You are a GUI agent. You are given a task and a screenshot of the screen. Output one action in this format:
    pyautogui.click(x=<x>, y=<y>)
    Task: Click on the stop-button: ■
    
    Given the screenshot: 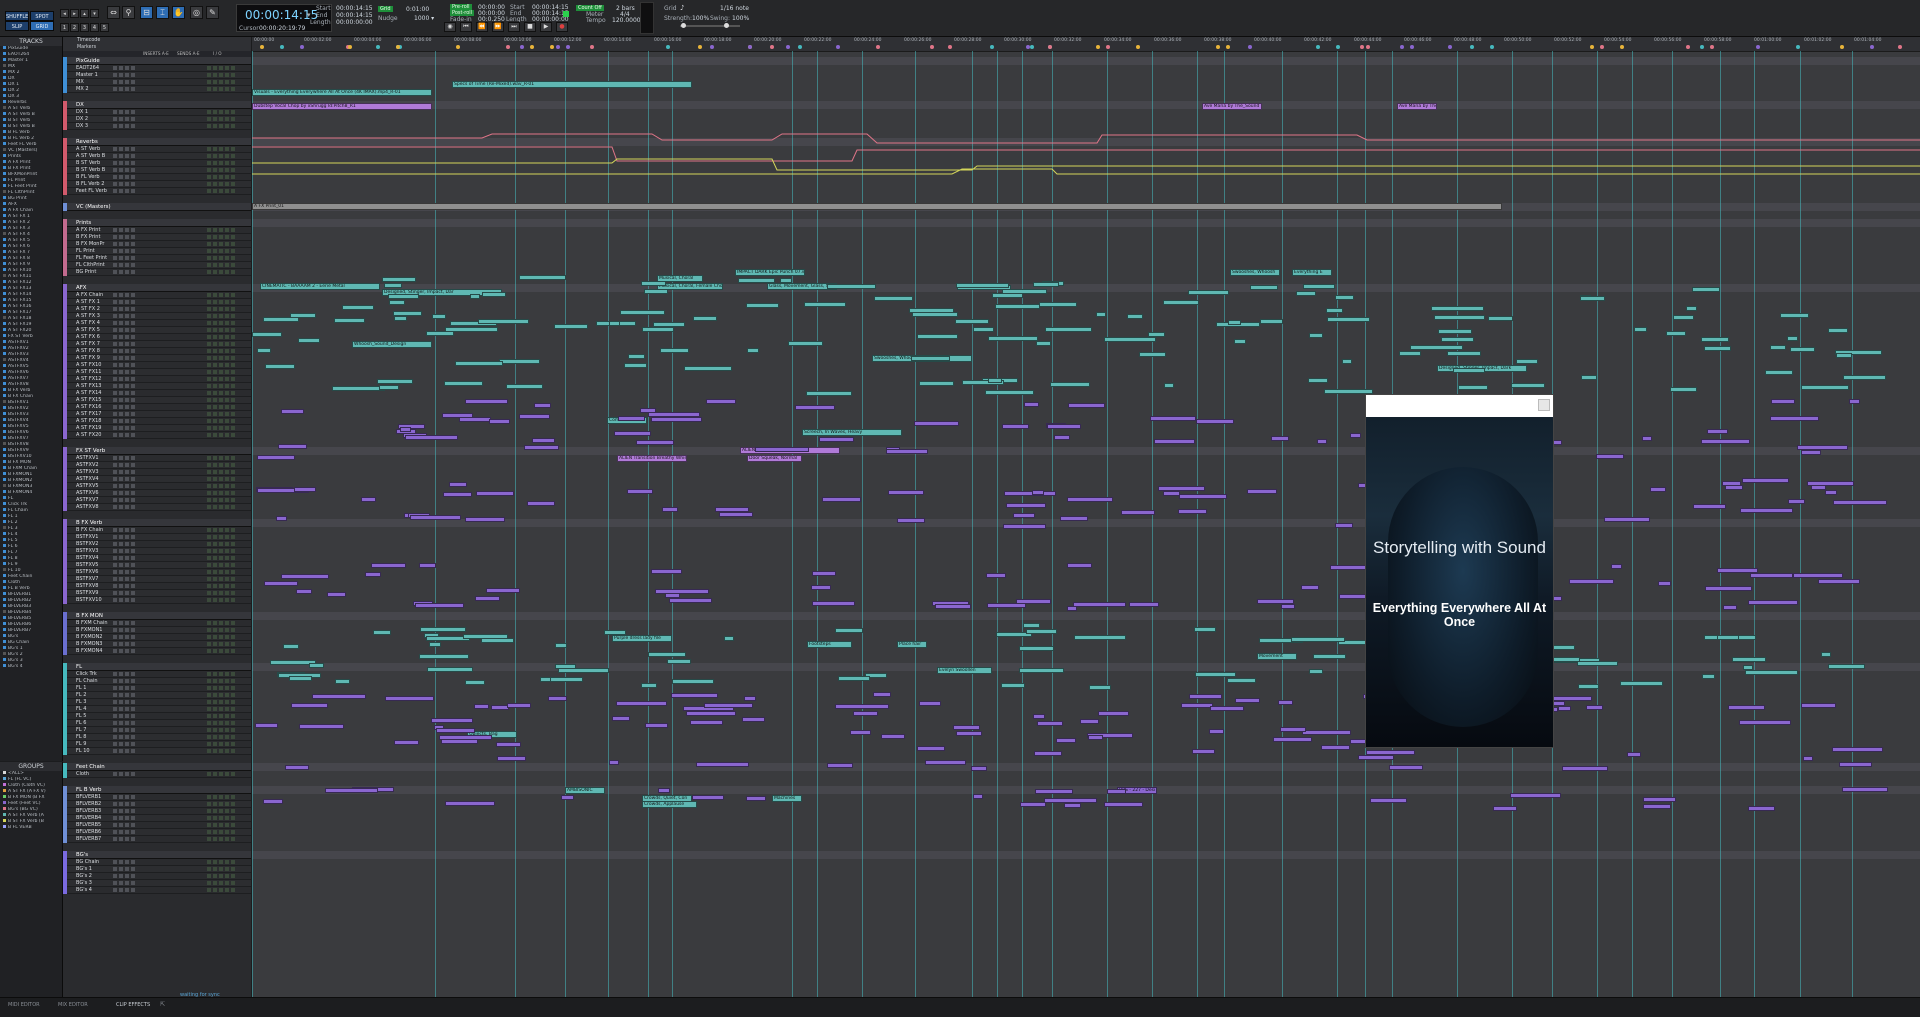 What is the action you would take?
    pyautogui.click(x=530, y=27)
    